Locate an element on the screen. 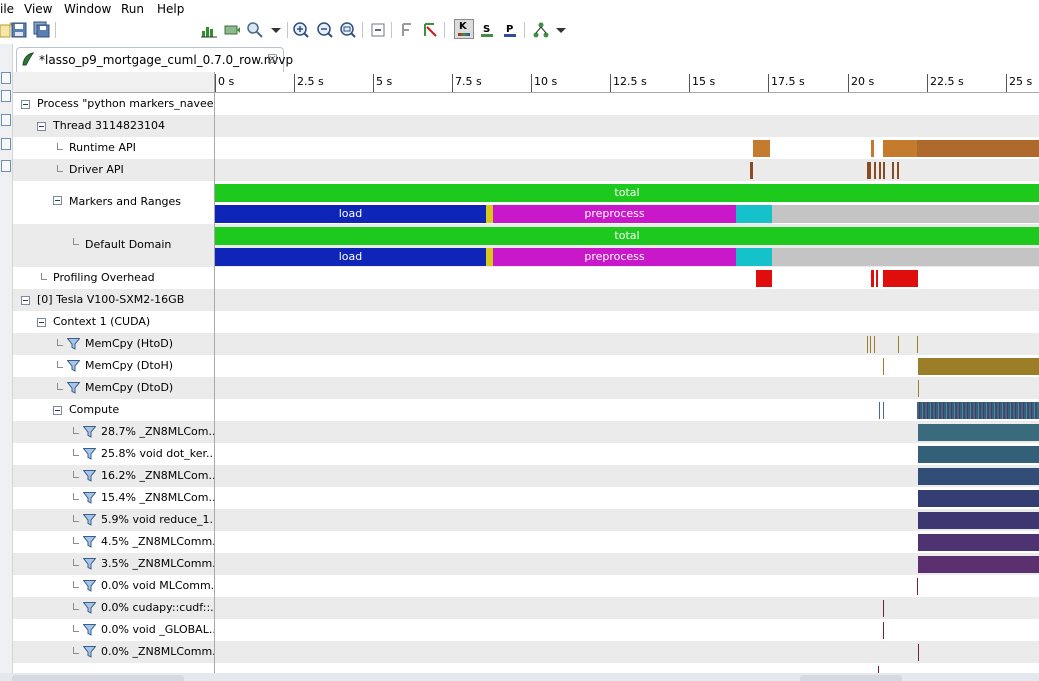  tree-row-default-domain: Default Domain is located at coordinates (113, 245).